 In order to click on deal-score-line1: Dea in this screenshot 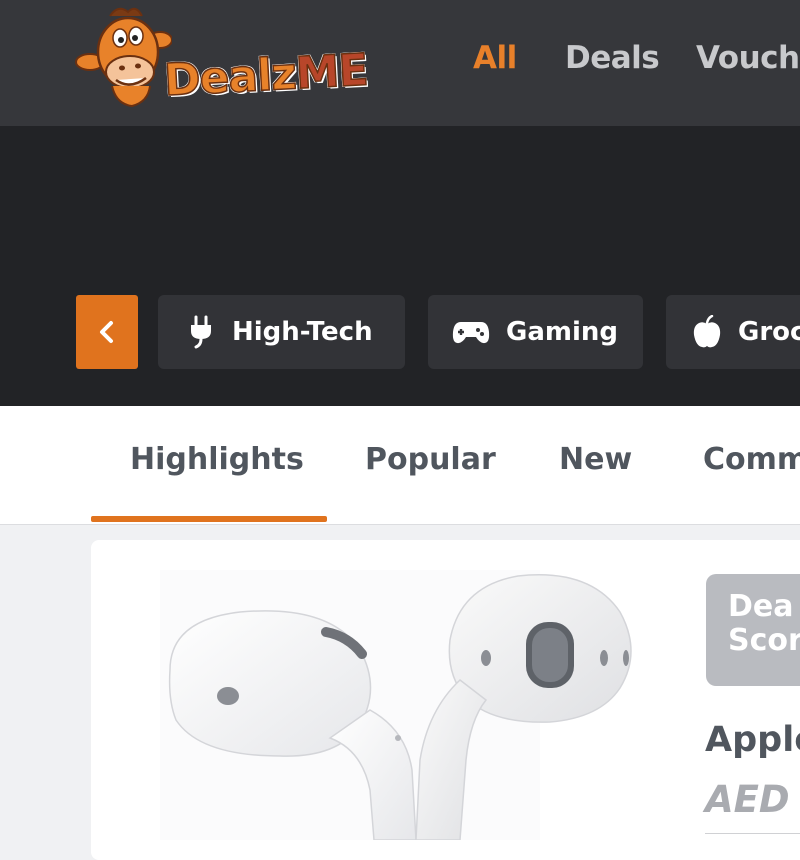, I will do `click(761, 606)`.